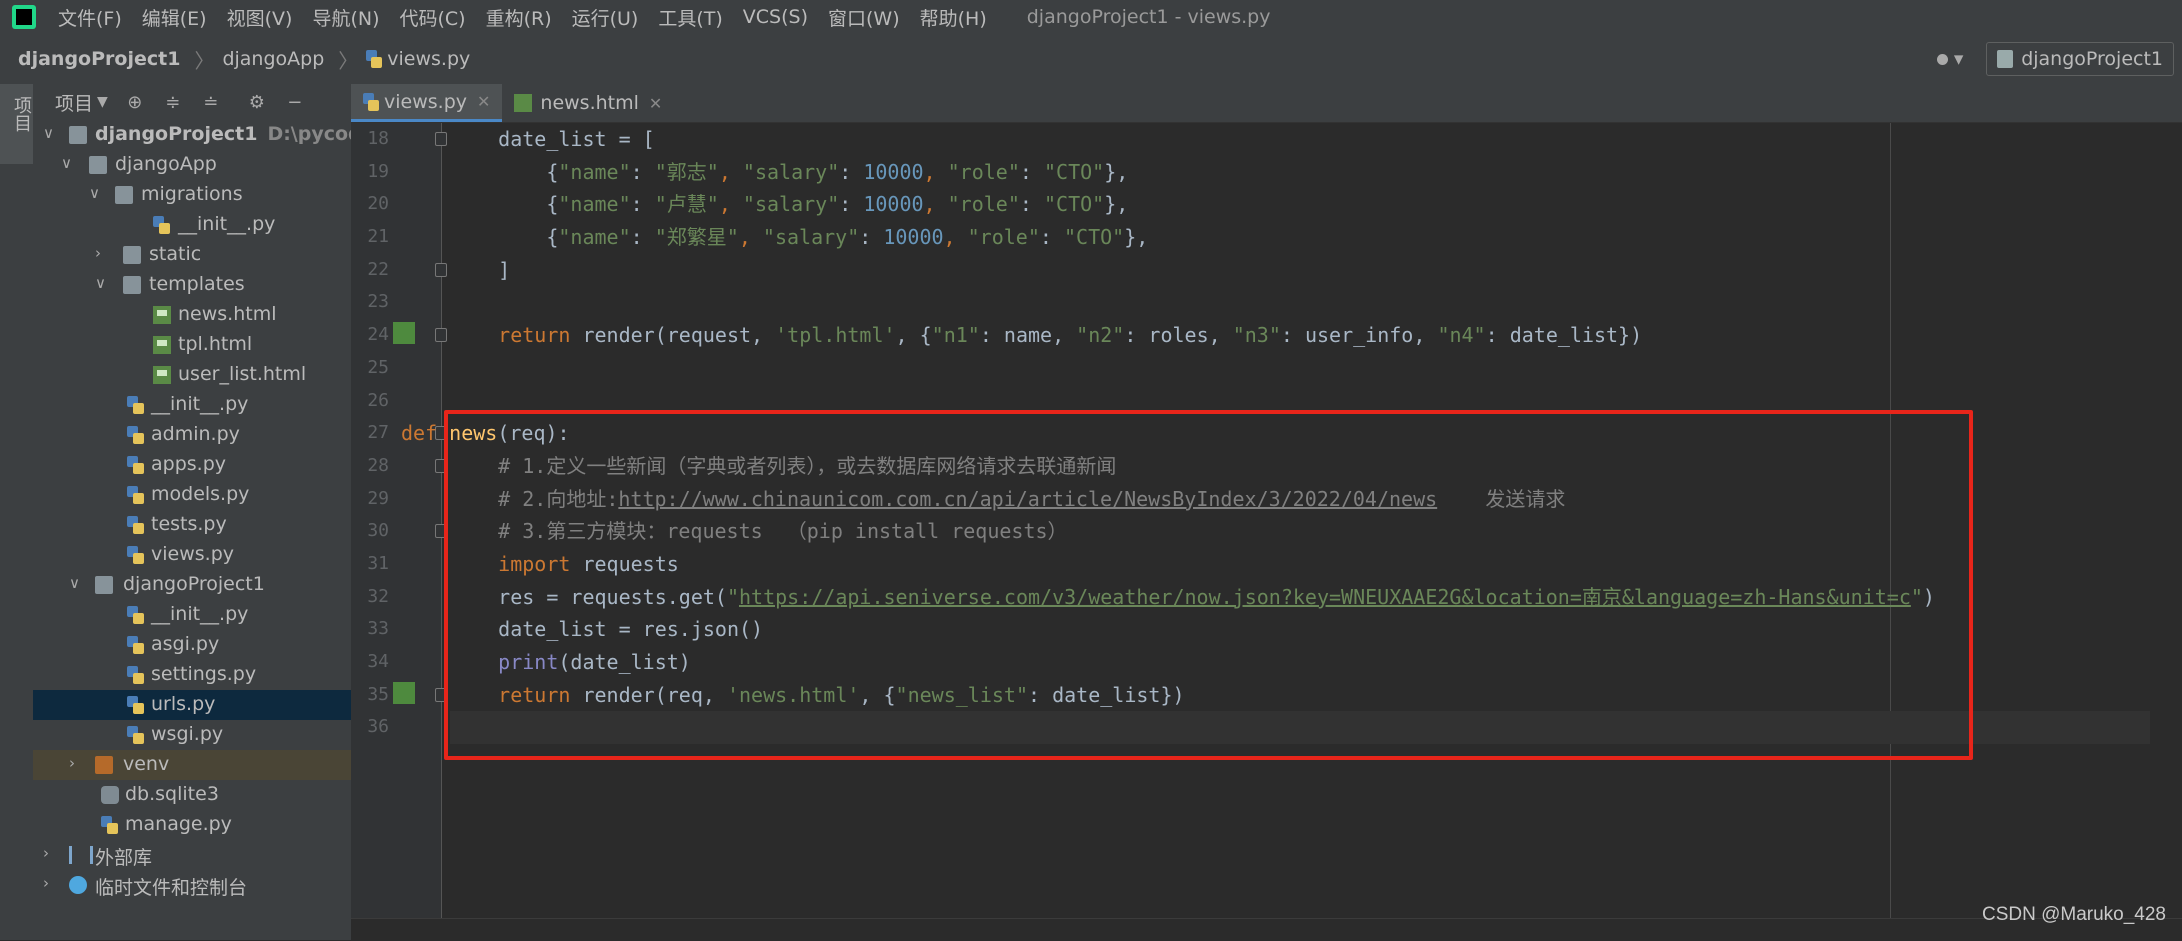  Describe the element at coordinates (227, 314) in the screenshot. I see `tree-node-label: news.html` at that location.